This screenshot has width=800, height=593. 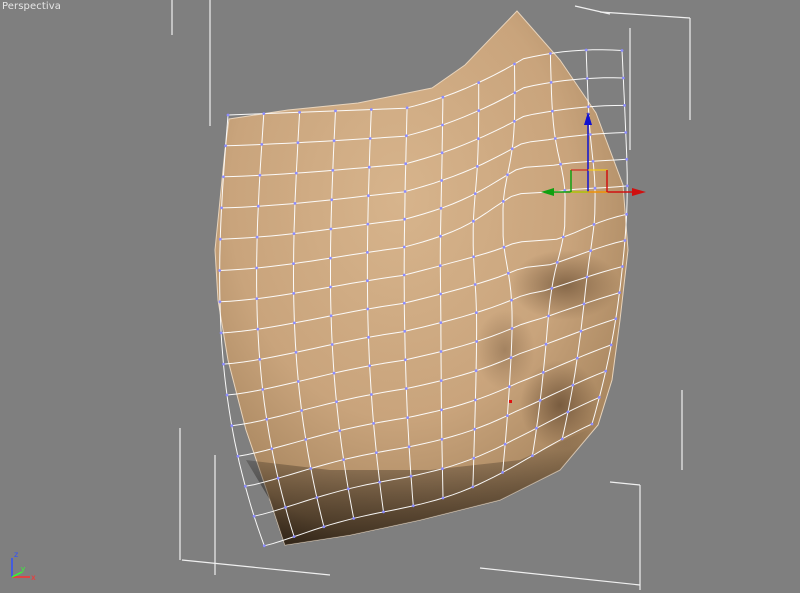 What do you see at coordinates (565, 285) in the screenshot?
I see `surface-indent-upper` at bounding box center [565, 285].